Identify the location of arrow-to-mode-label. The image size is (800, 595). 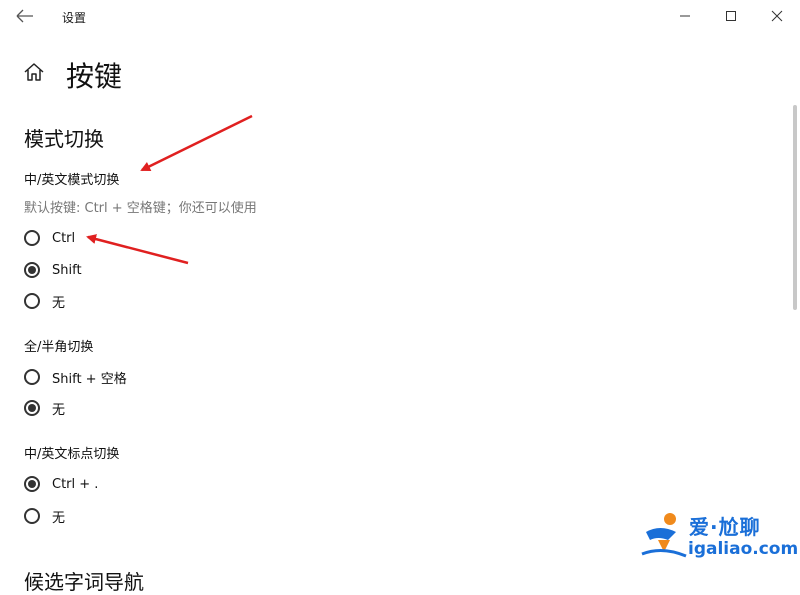
(196, 143).